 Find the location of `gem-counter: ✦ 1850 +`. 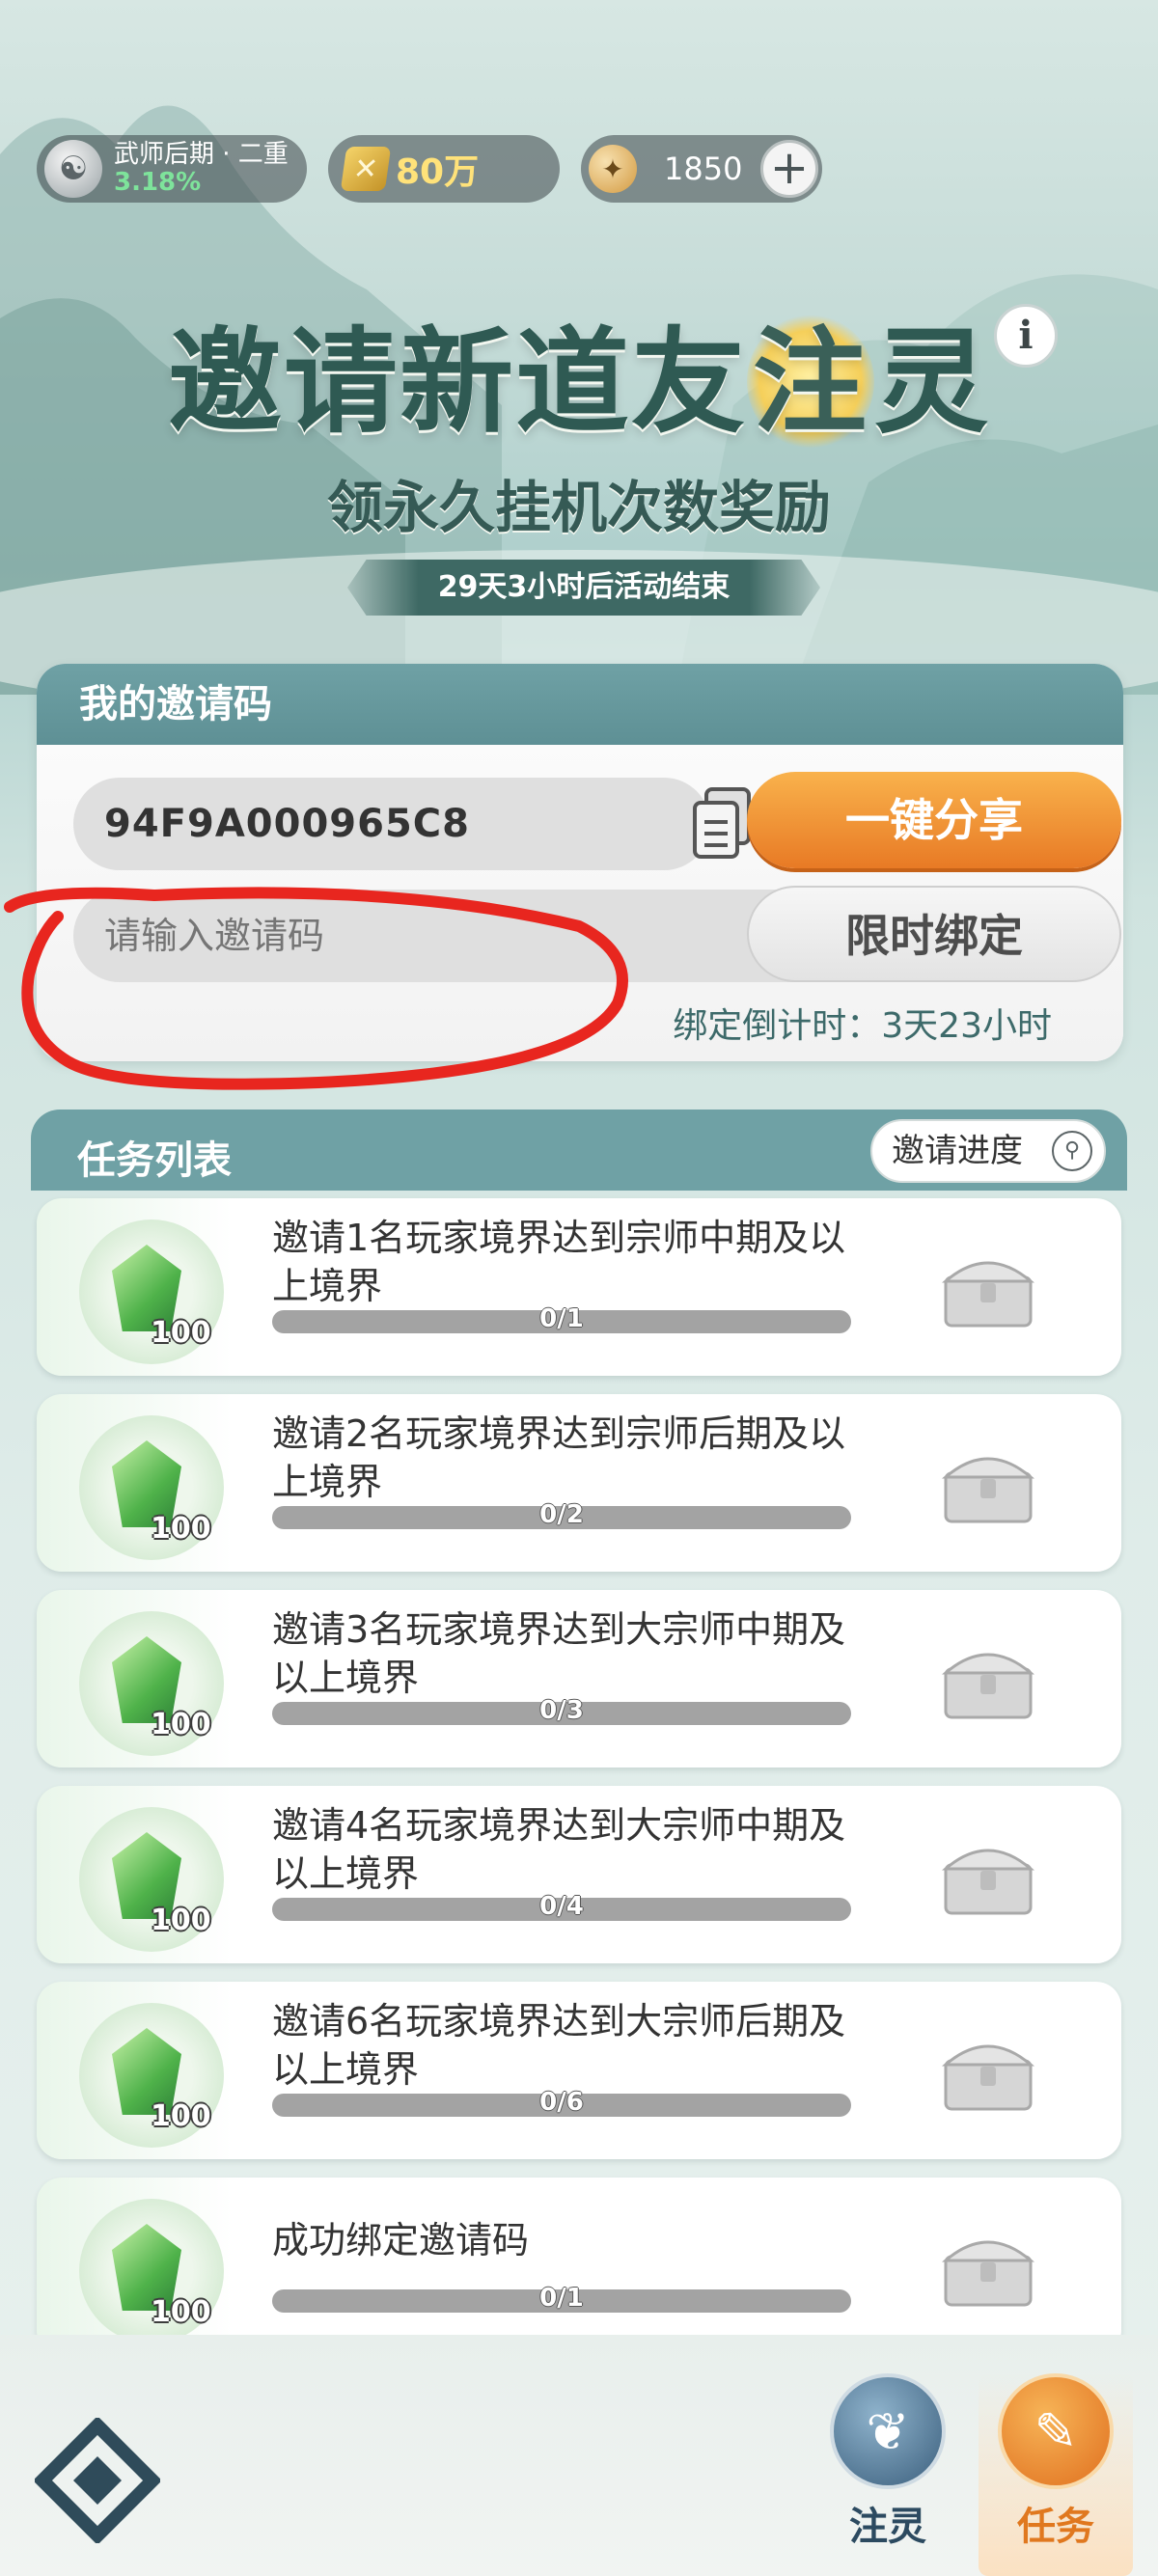

gem-counter: ✦ 1850 + is located at coordinates (701, 169).